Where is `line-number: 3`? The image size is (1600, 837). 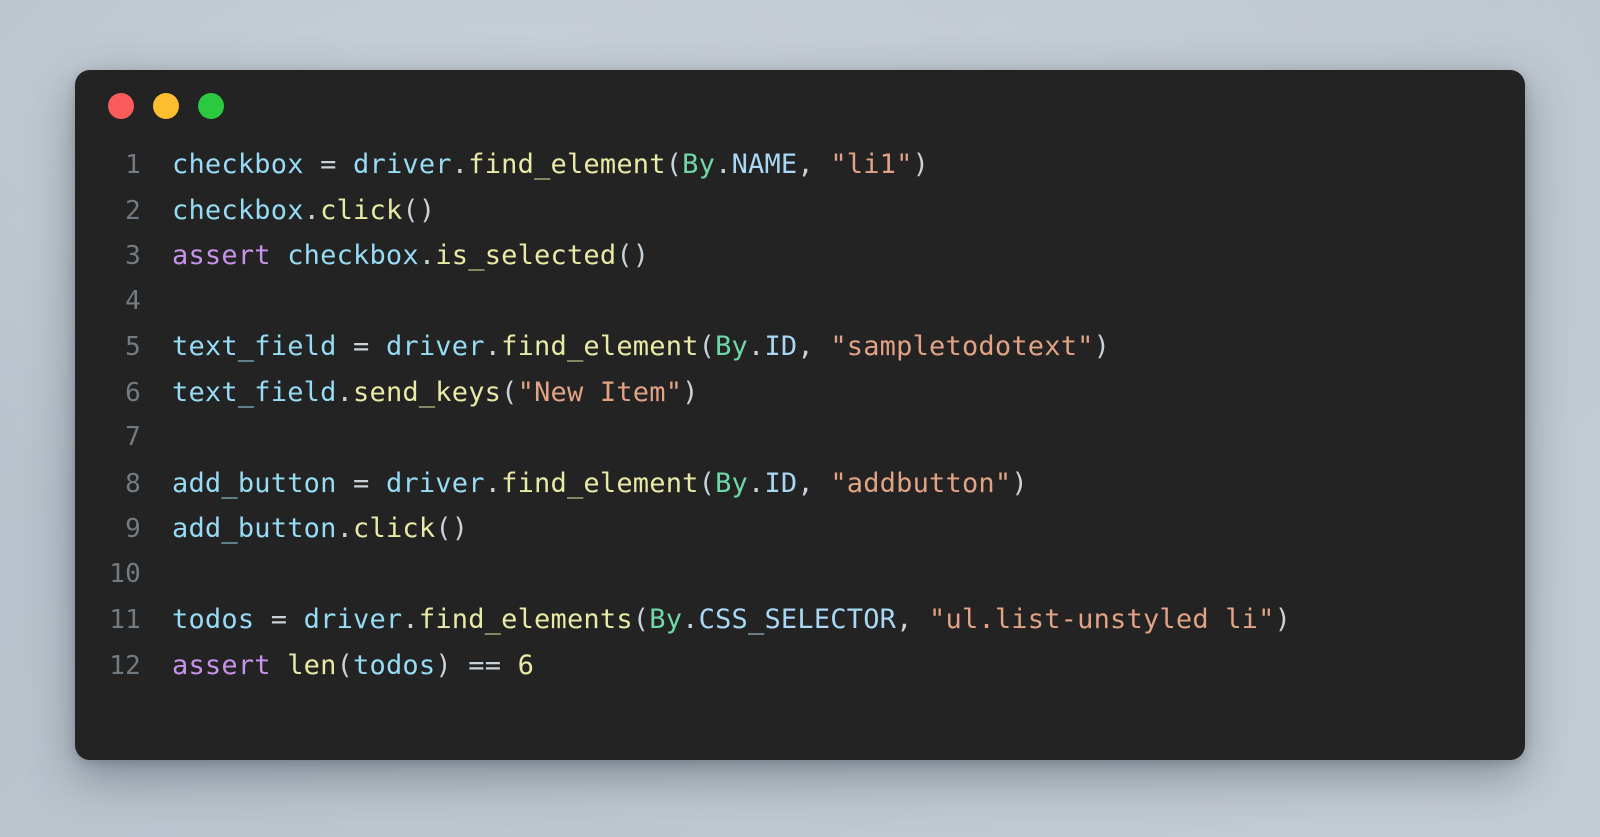
line-number: 3 is located at coordinates (133, 256).